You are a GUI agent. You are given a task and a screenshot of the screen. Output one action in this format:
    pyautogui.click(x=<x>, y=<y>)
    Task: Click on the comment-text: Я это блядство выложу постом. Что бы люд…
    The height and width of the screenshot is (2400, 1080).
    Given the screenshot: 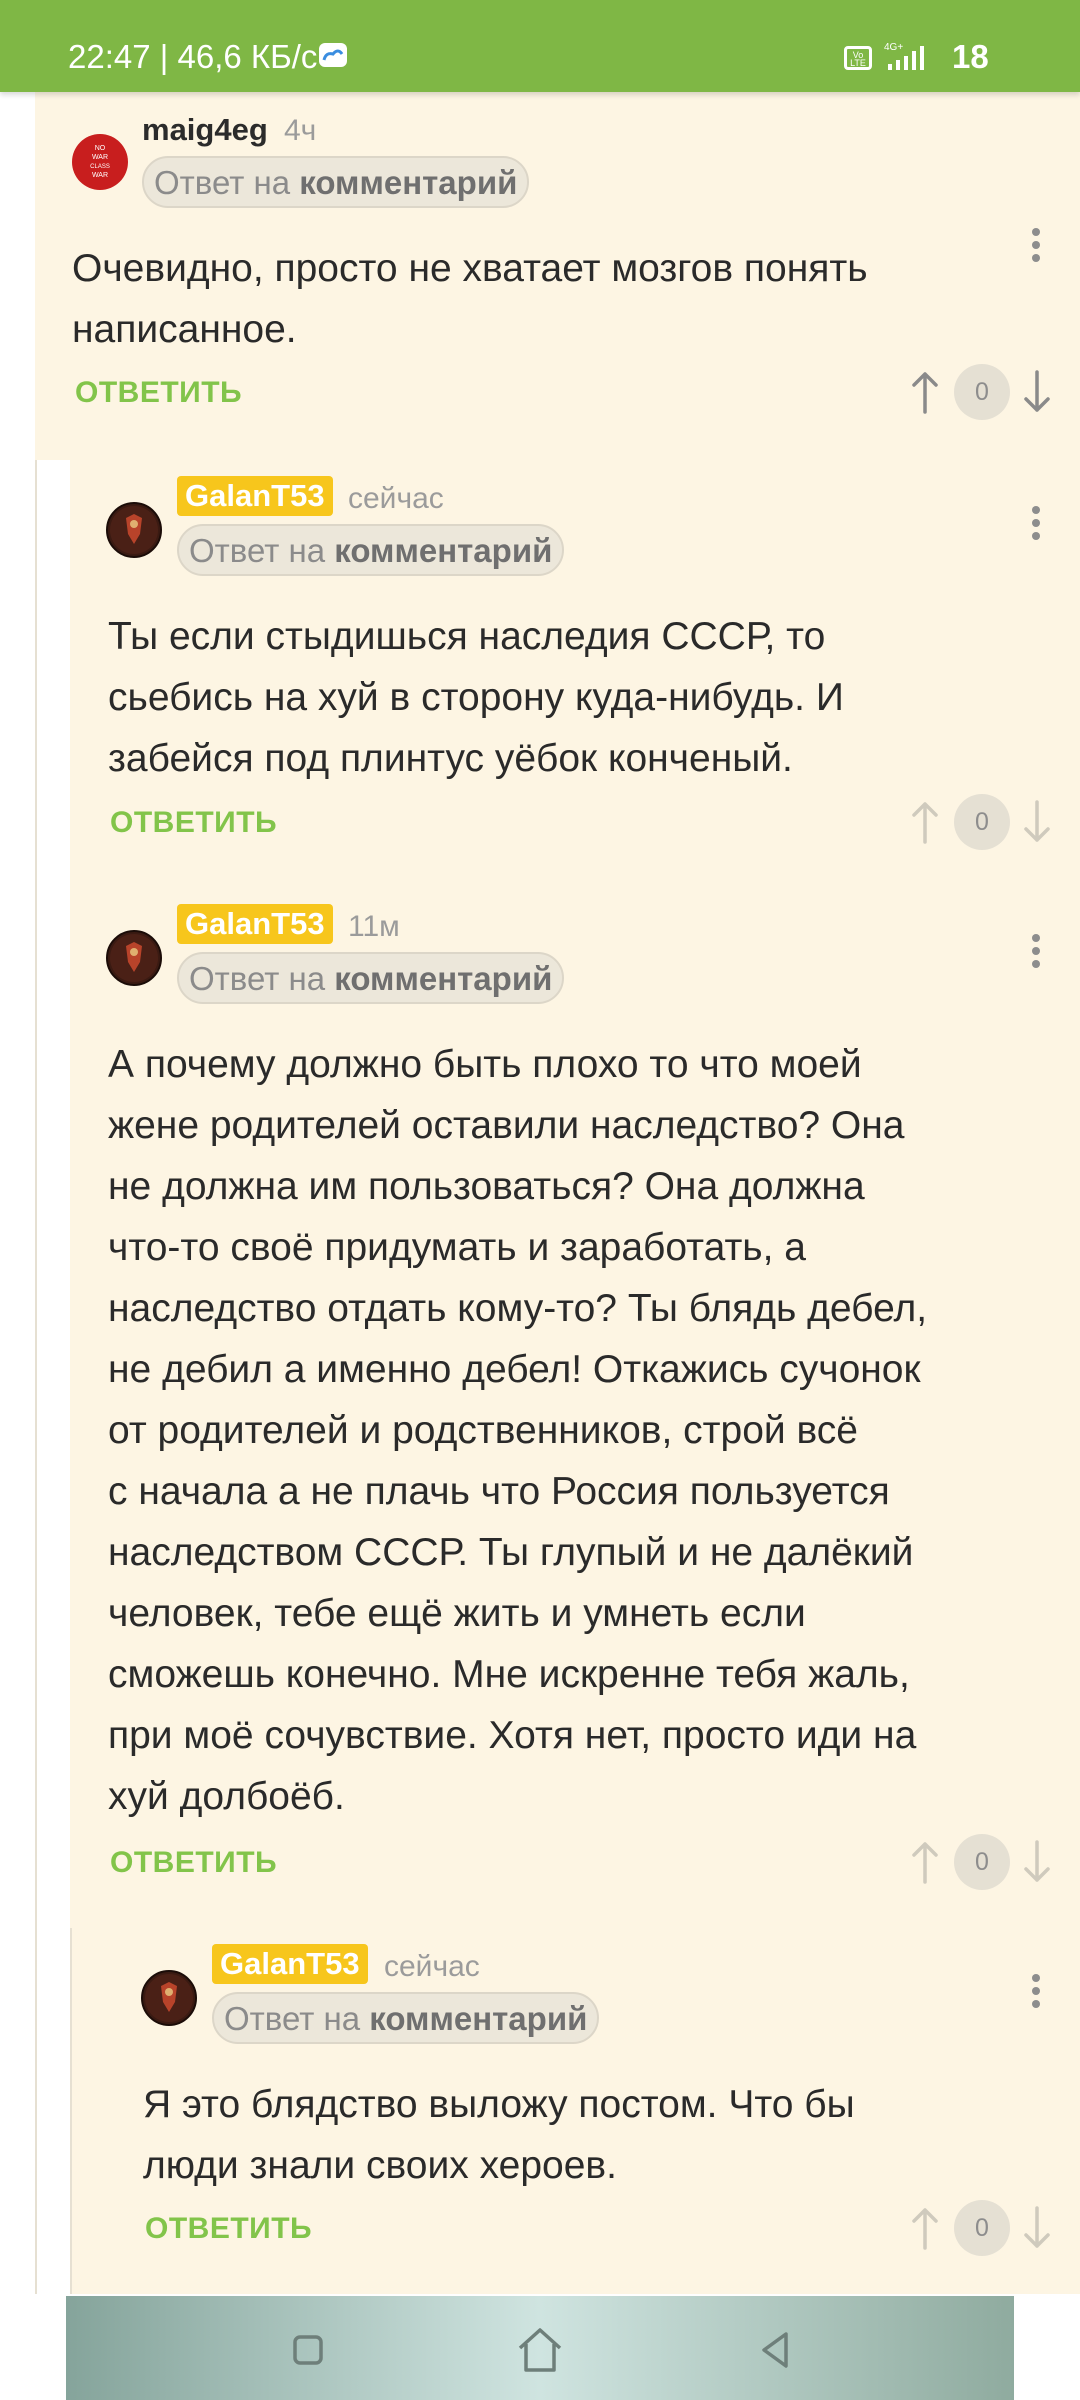 What is the action you would take?
    pyautogui.click(x=499, y=2135)
    